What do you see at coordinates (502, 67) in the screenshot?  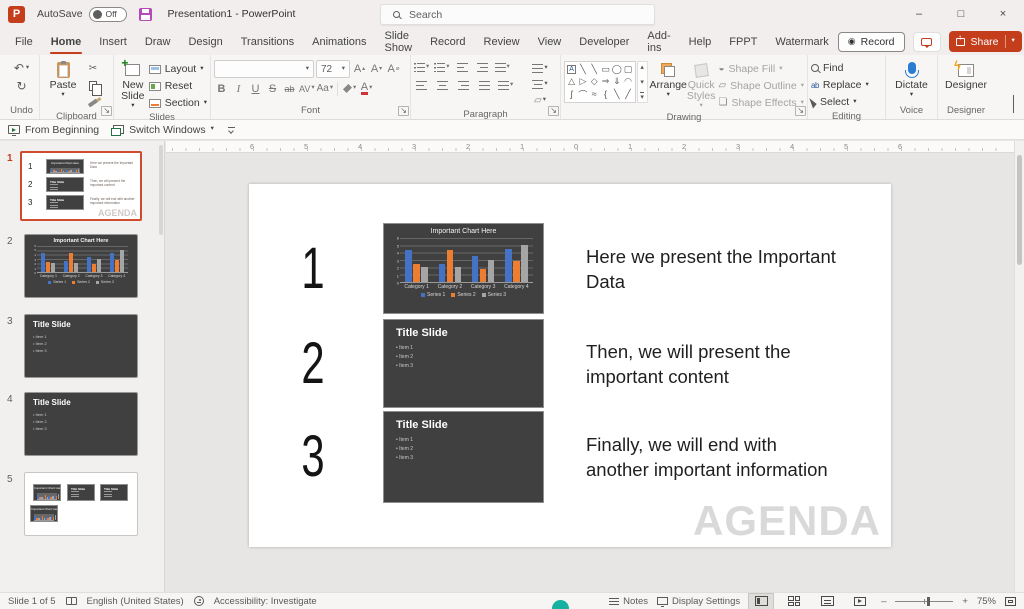 I see `line-spacing-button: ▾` at bounding box center [502, 67].